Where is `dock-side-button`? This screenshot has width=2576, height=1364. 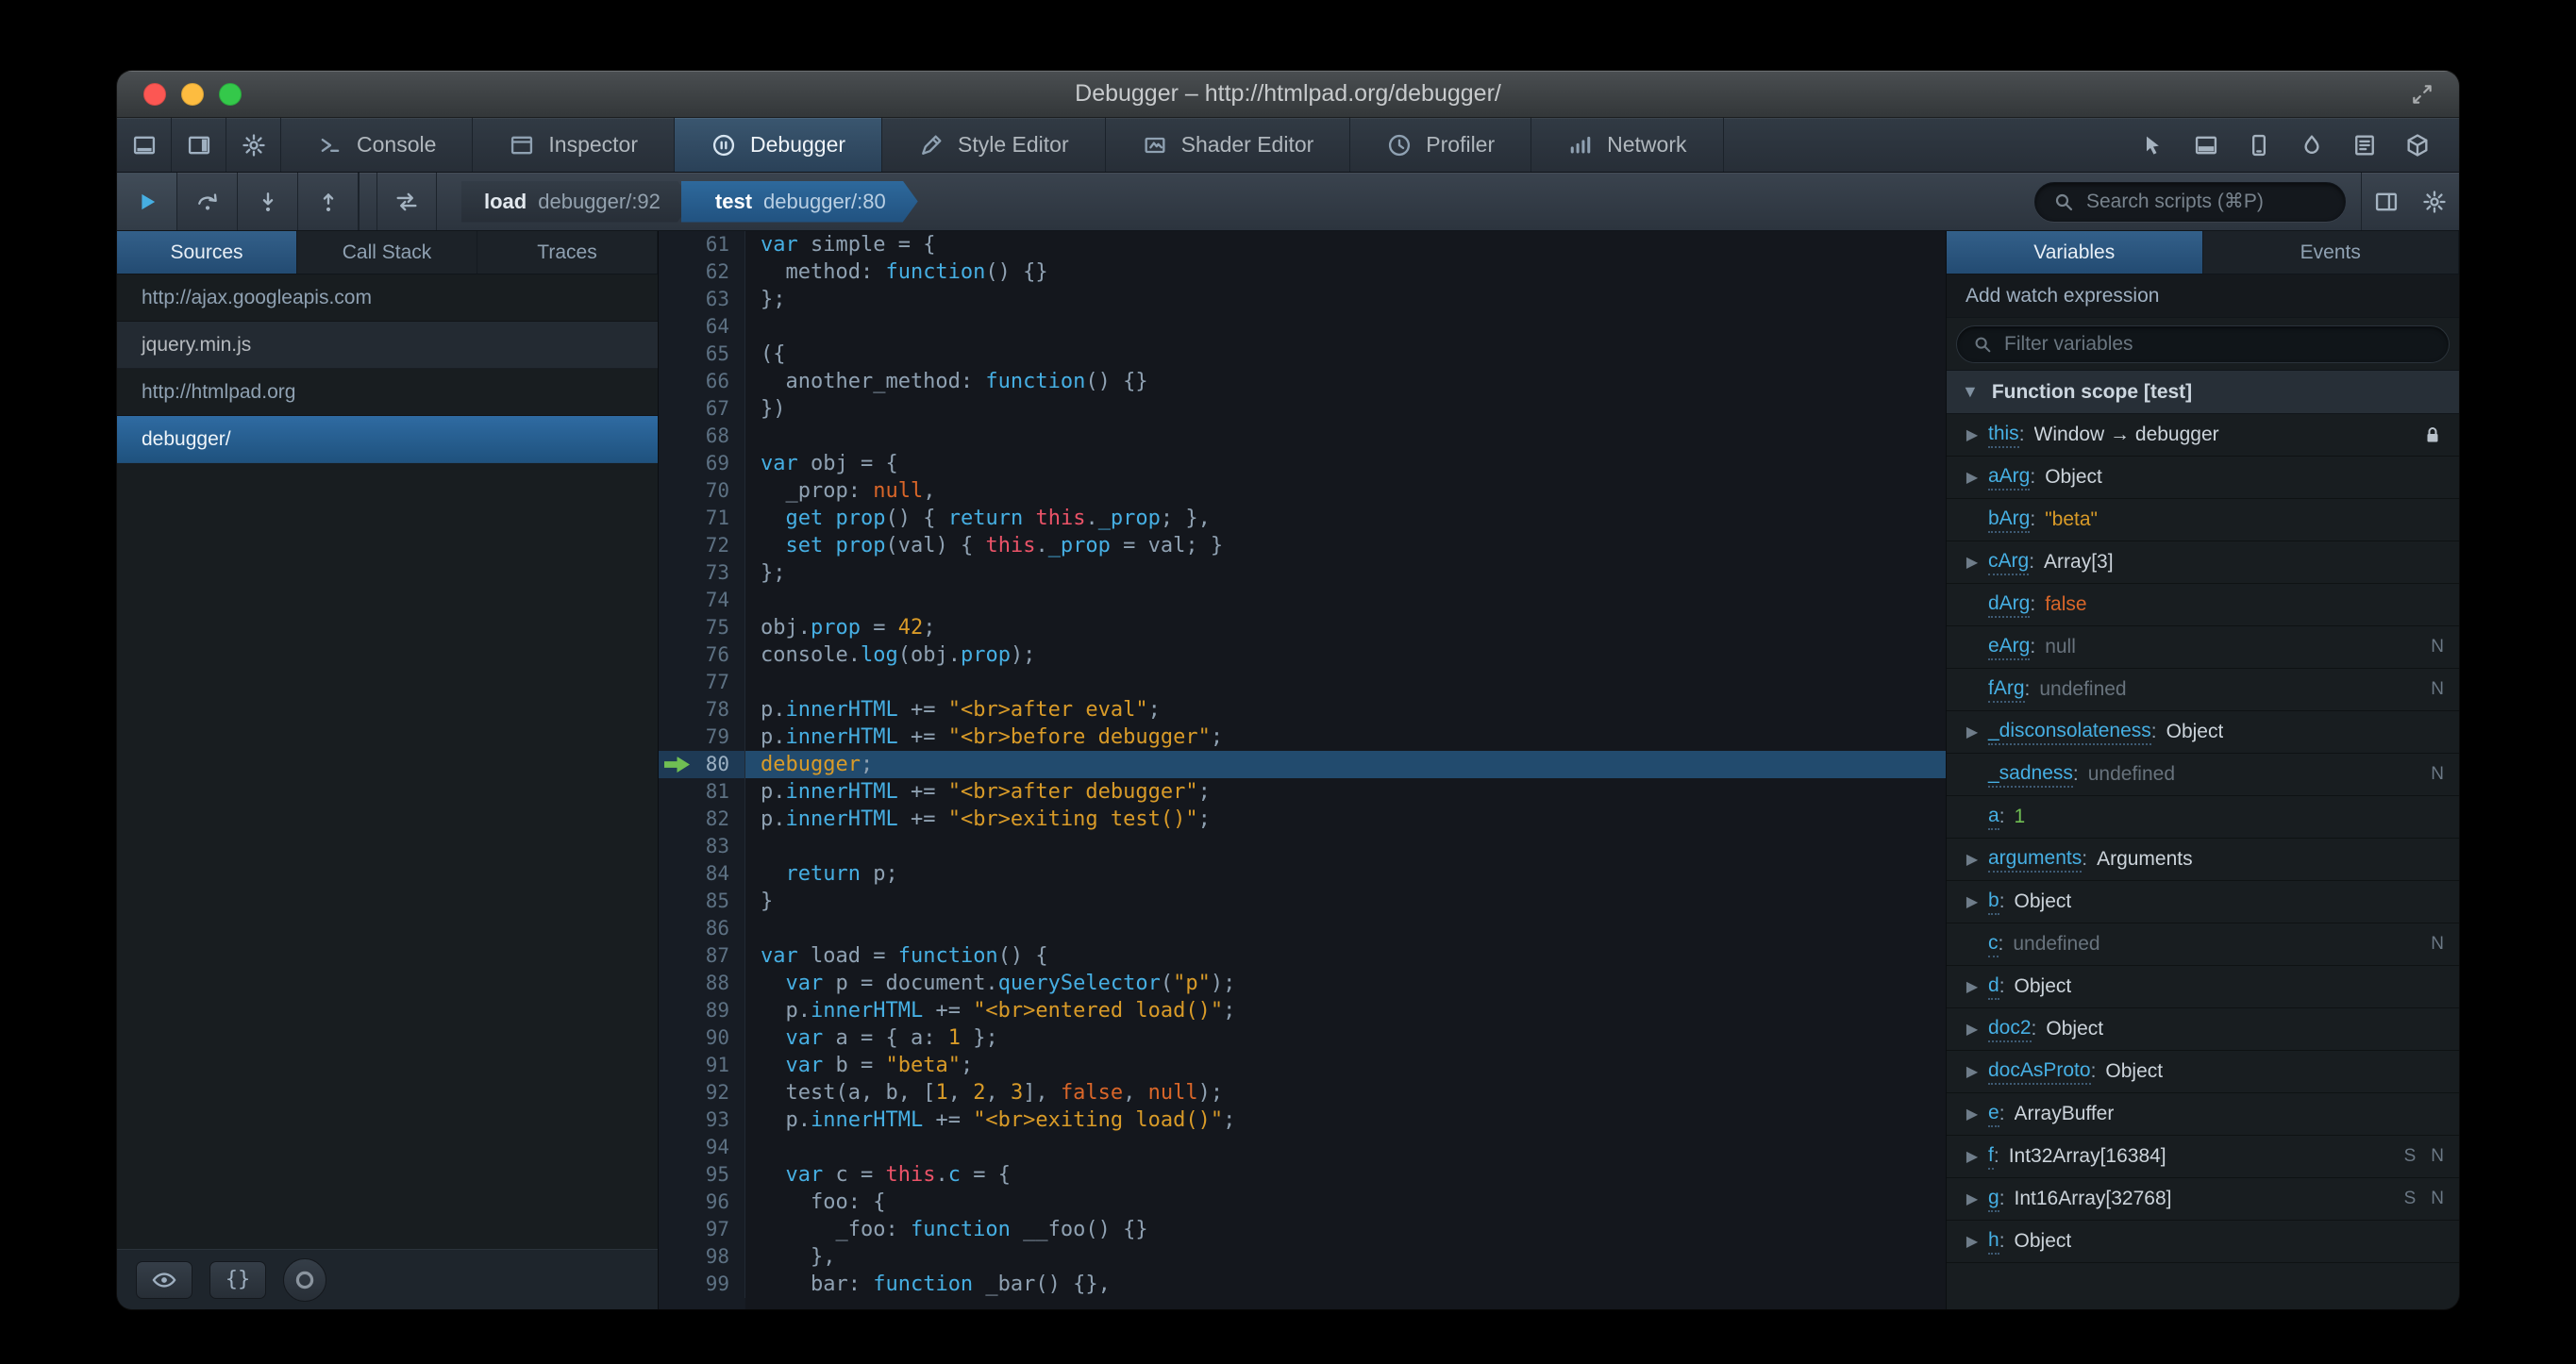 dock-side-button is located at coordinates (199, 145).